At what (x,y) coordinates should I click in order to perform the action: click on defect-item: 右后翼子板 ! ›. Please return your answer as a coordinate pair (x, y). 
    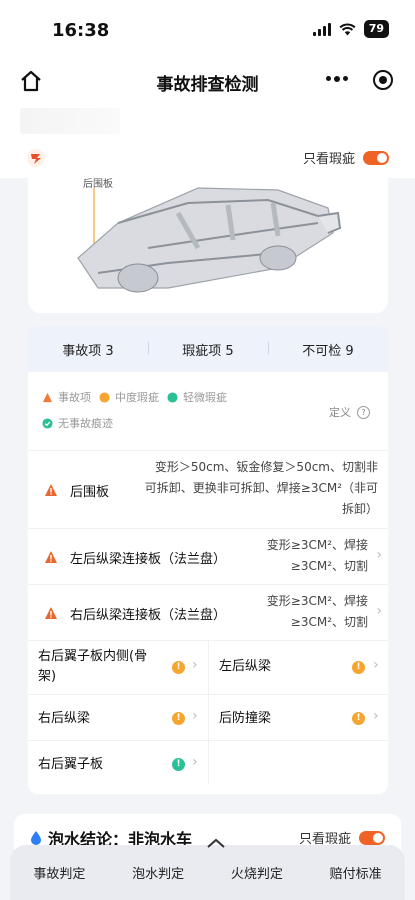
    Looking at the image, I should click on (118, 764).